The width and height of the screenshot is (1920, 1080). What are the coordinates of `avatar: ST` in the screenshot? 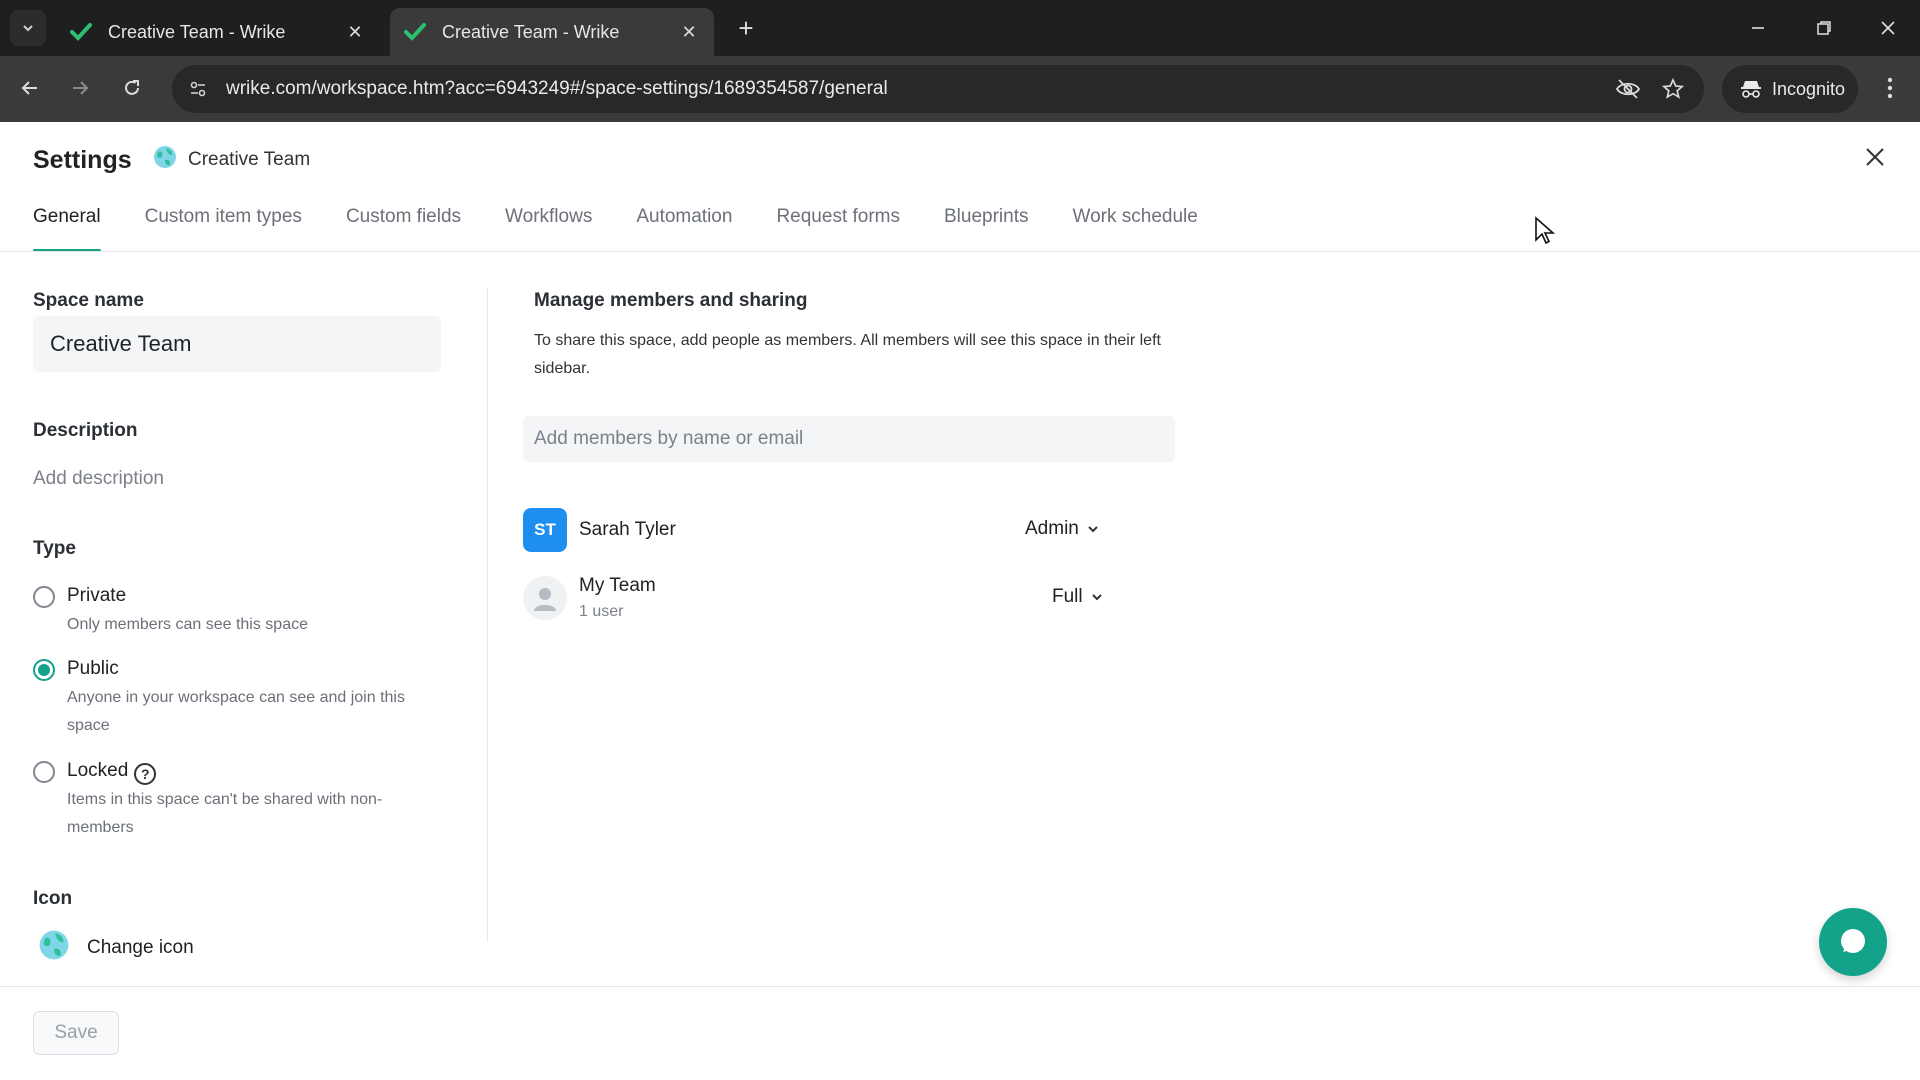 It's located at (545, 530).